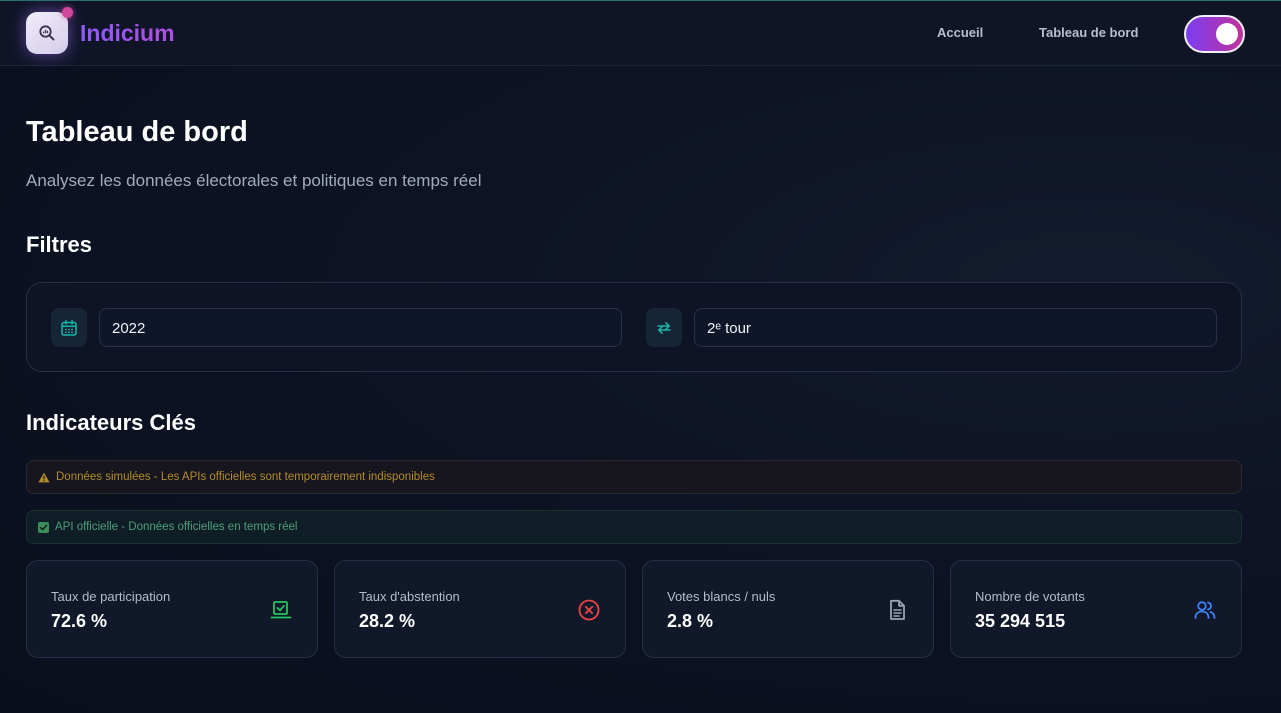 Image resolution: width=1281 pixels, height=713 pixels. What do you see at coordinates (480, 609) in the screenshot?
I see `kpi-card-abstention: Taux d'abstention 28.2 %` at bounding box center [480, 609].